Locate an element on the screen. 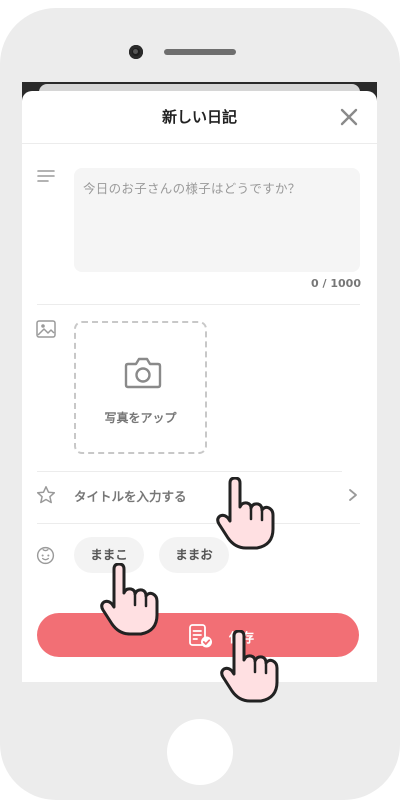 This screenshot has width=400, height=800. photo-upload-label: 写真をアップ is located at coordinates (140, 418).